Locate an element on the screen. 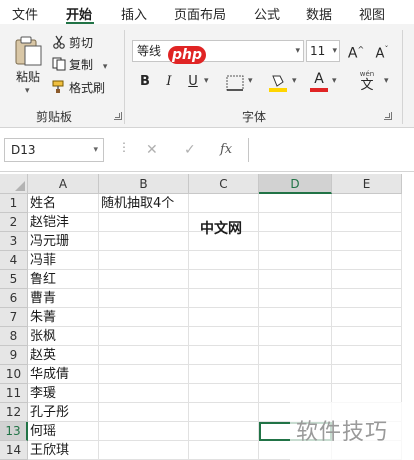 This screenshot has height=460, width=414. cell-b1: 随机抽取4个 is located at coordinates (144, 203).